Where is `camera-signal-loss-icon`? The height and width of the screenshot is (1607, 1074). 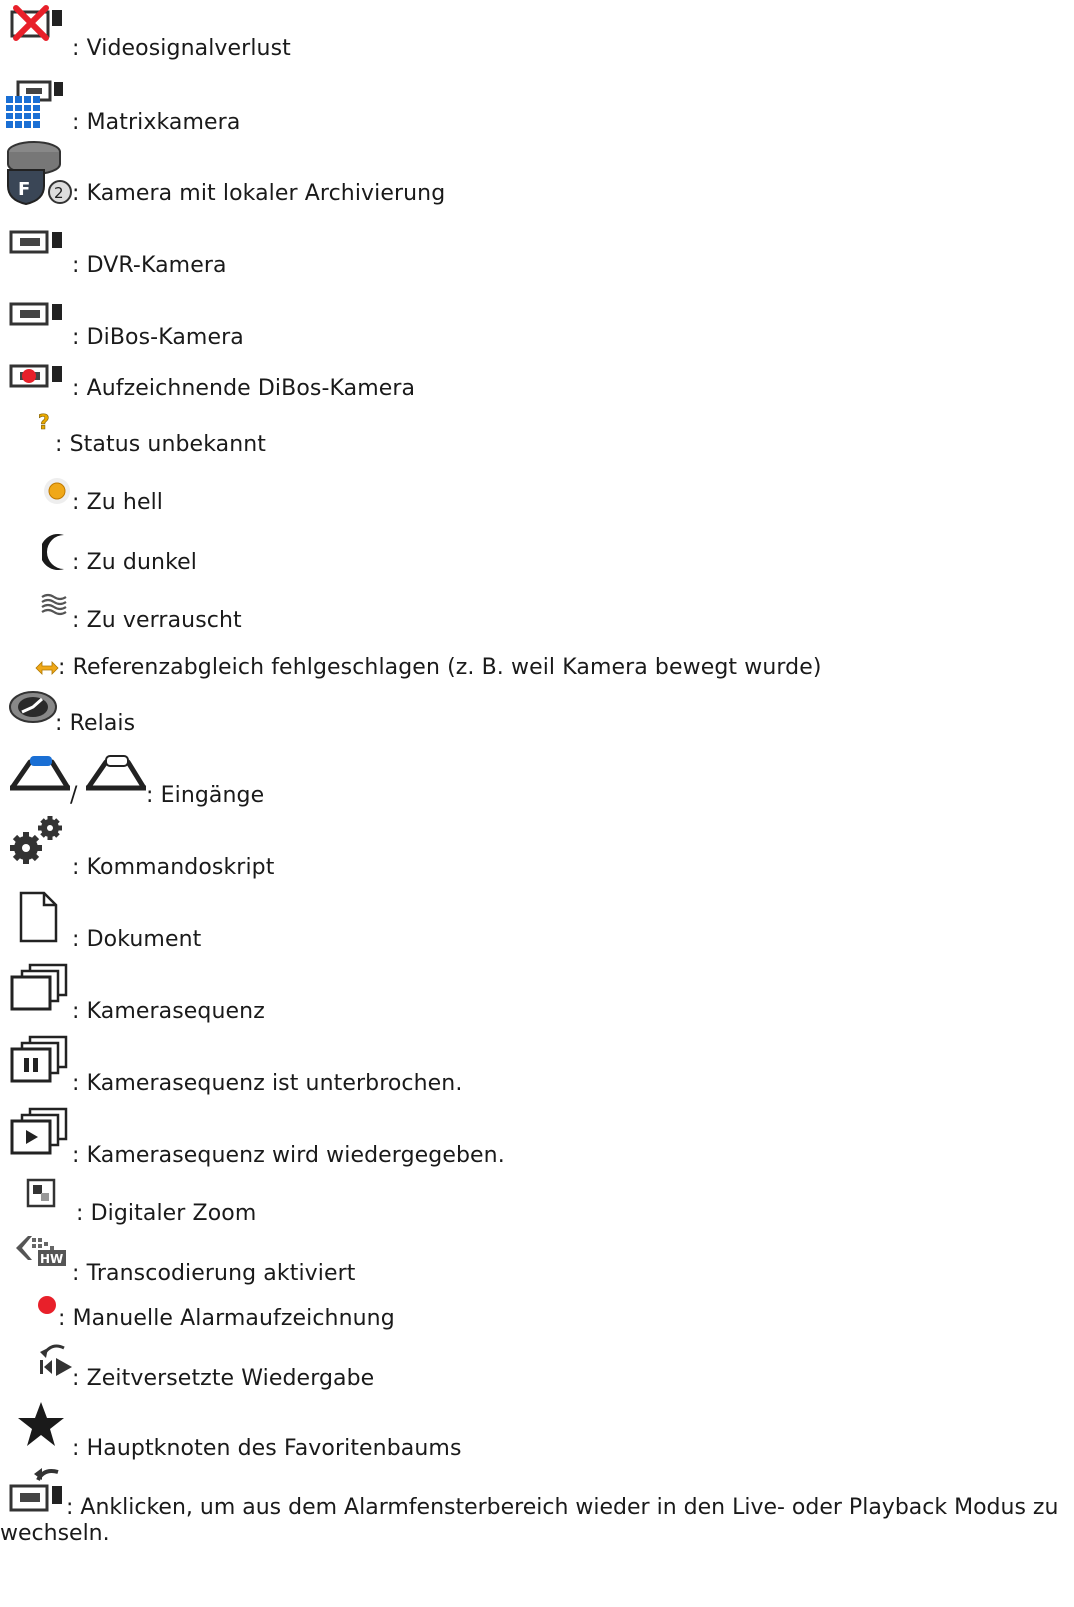
camera-signal-loss-icon is located at coordinates (36, 23).